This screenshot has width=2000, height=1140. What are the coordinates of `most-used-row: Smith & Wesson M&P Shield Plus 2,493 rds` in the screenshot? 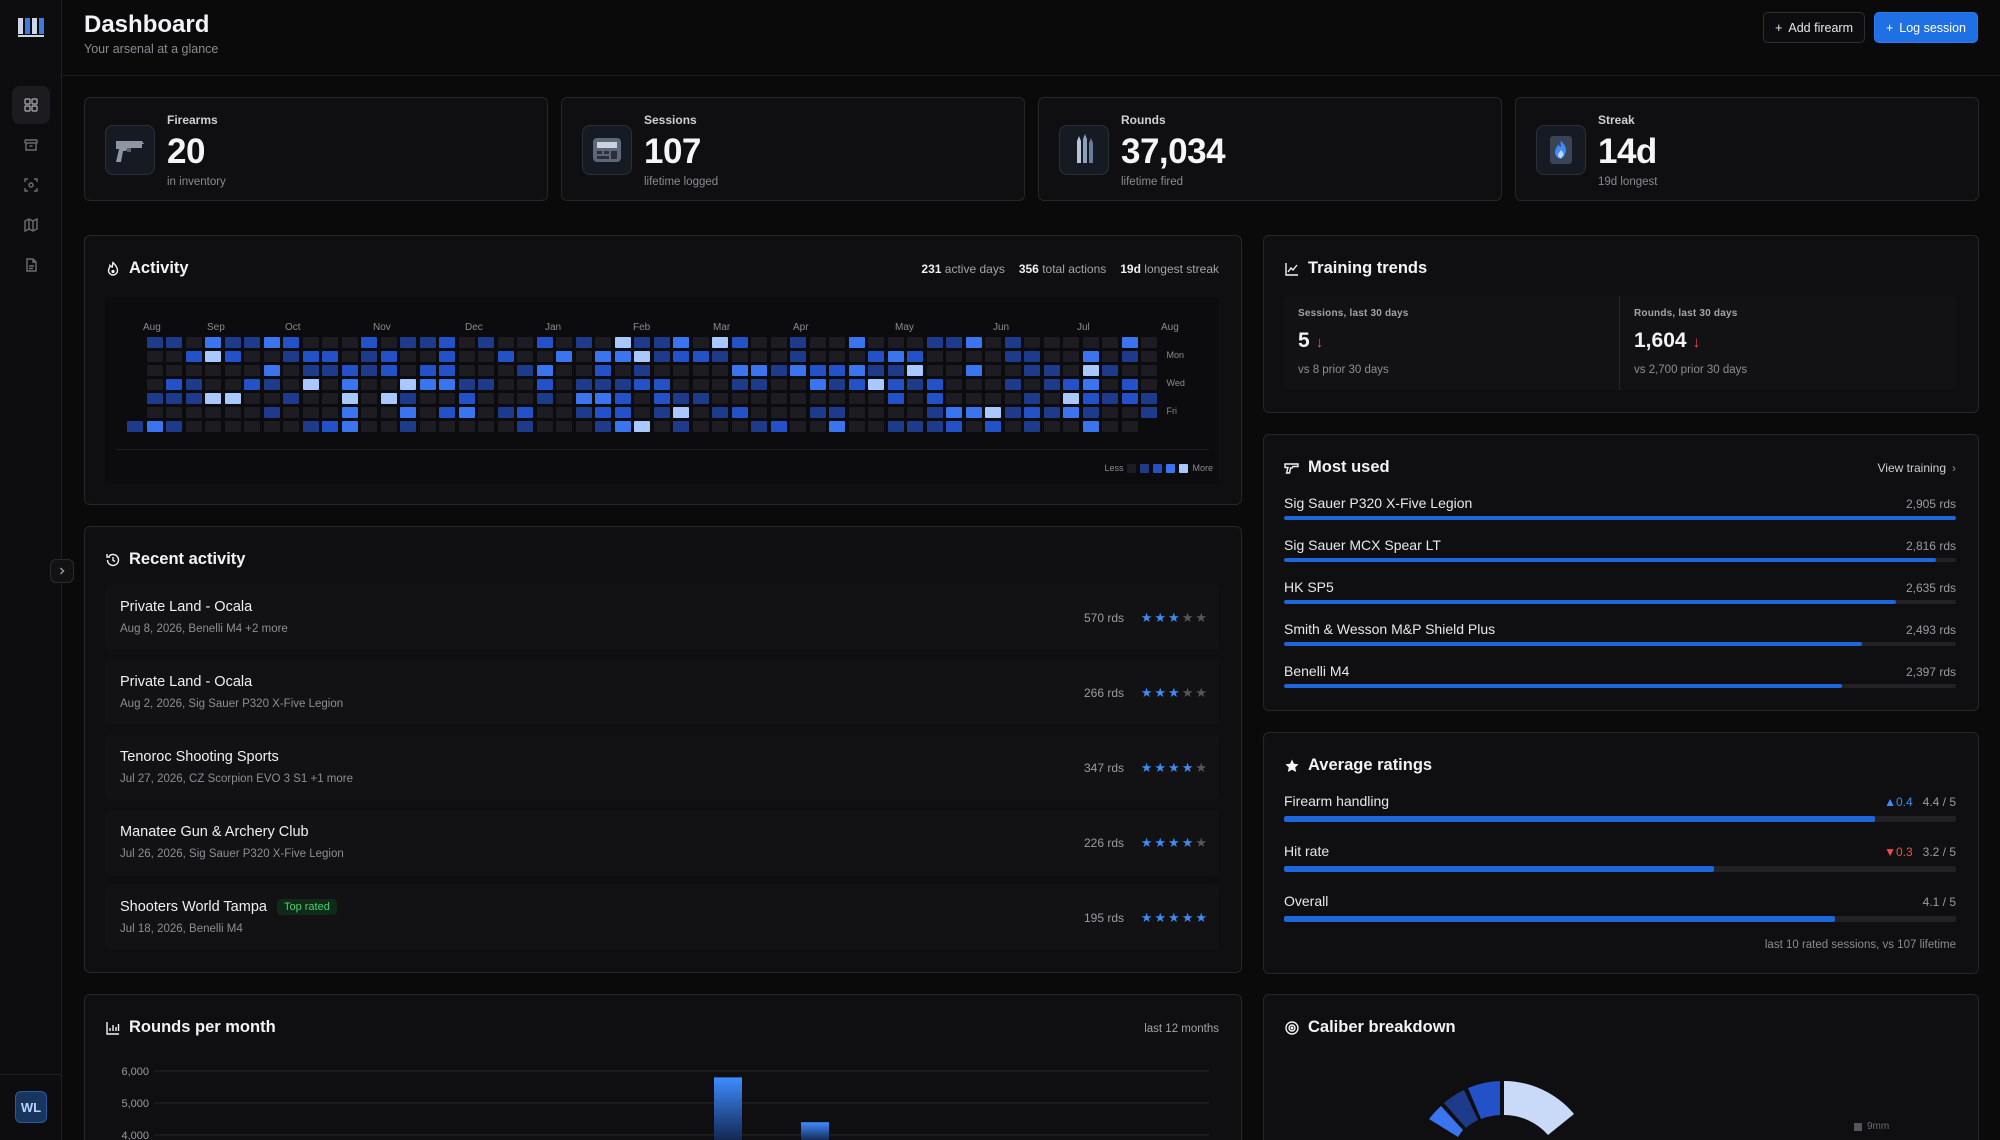 It's located at (1620, 638).